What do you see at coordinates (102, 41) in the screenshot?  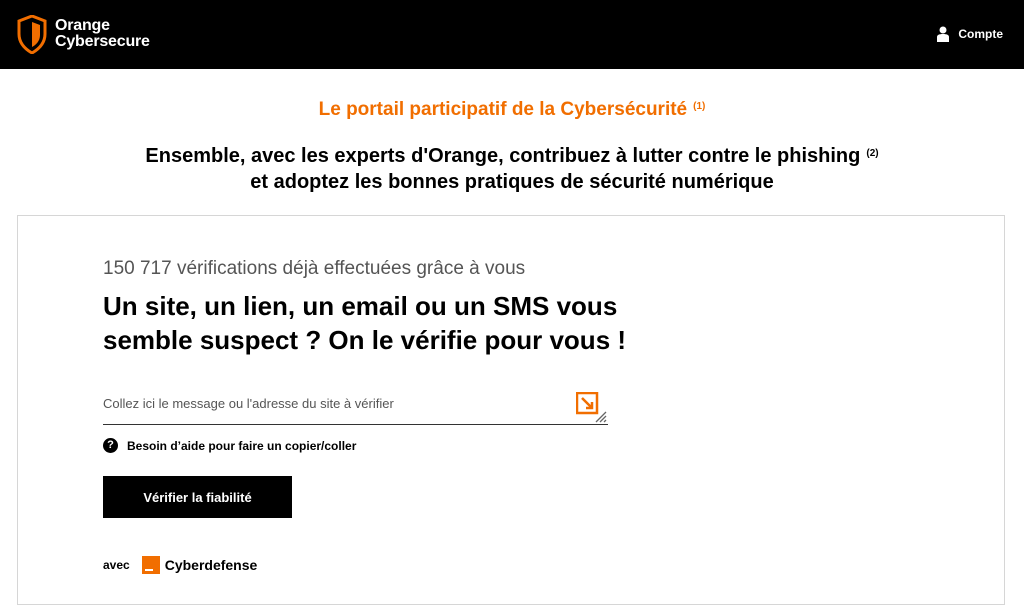 I see `brand-line-2: Cybersecure` at bounding box center [102, 41].